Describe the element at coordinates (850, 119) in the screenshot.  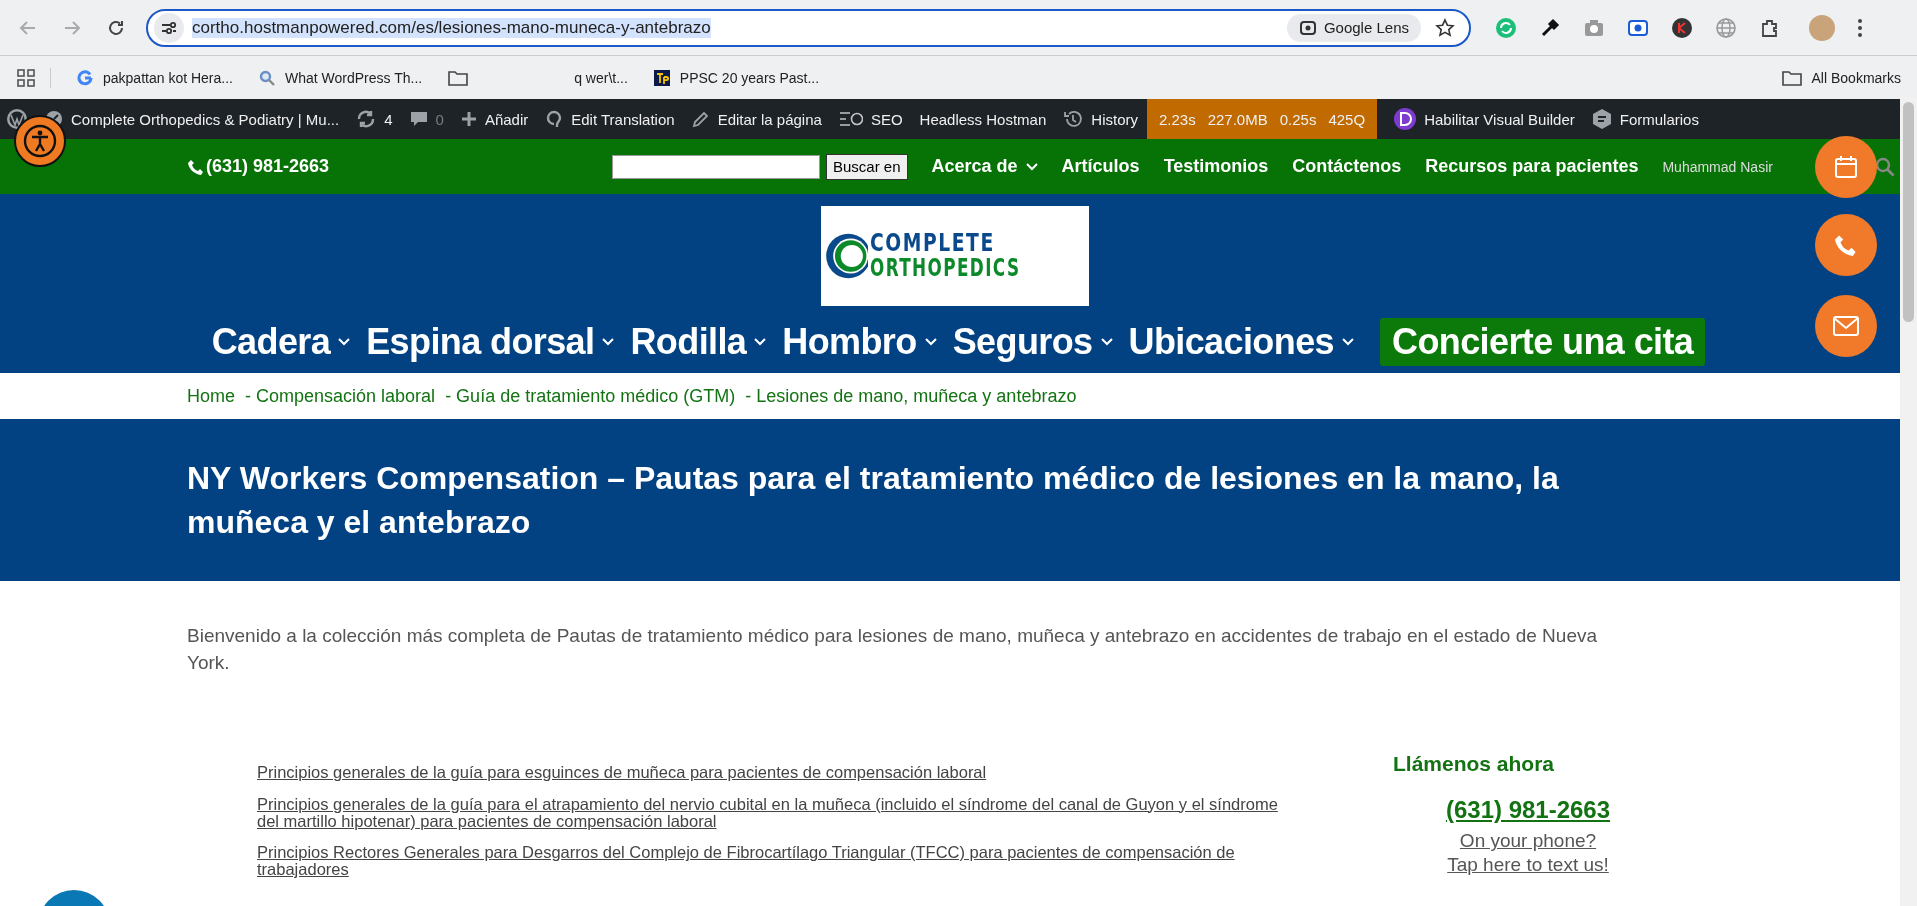
I see `seo-icon` at that location.